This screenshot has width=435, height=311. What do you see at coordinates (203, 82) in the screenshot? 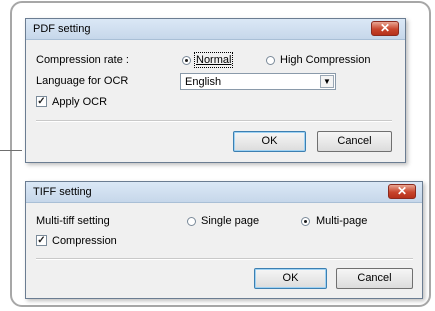
I see `language-select-value: English` at bounding box center [203, 82].